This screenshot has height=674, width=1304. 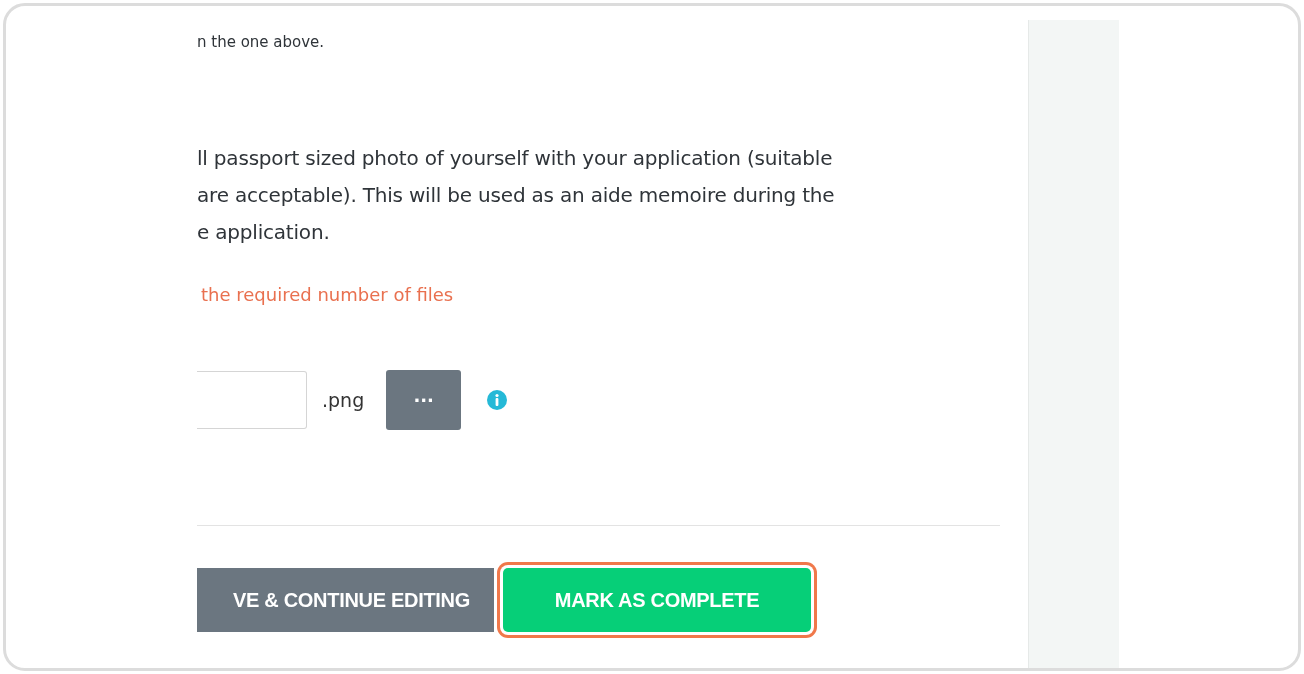 What do you see at coordinates (497, 400) in the screenshot?
I see `info-icon` at bounding box center [497, 400].